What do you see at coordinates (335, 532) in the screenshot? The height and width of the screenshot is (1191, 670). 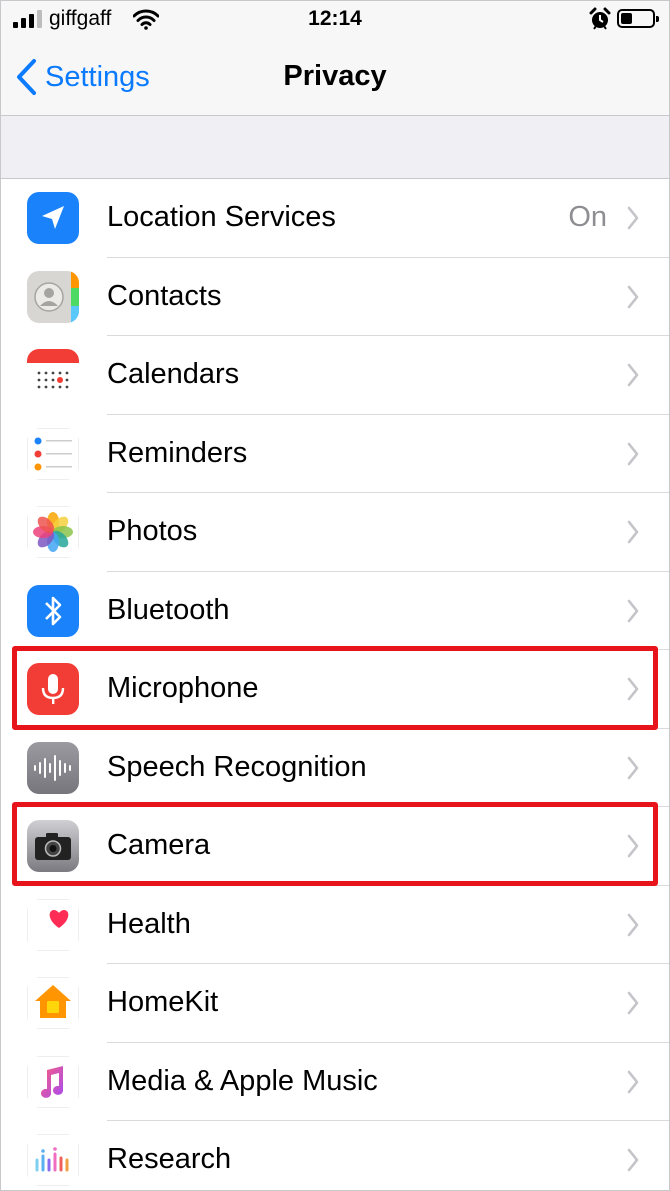 I see `settings-row-photos: Photos` at bounding box center [335, 532].